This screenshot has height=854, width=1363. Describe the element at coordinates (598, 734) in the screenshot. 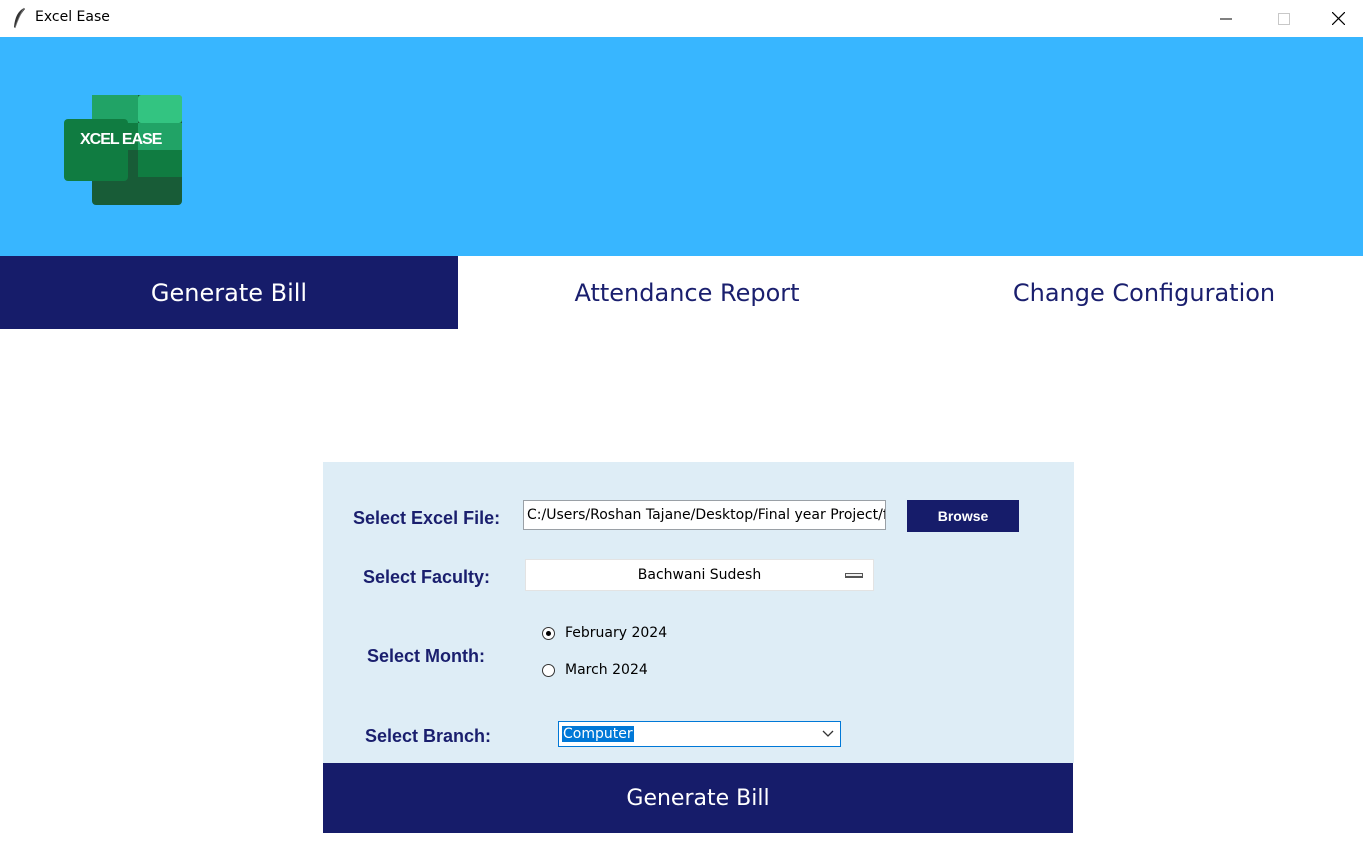

I see `branch-selected-value: Computer` at that location.